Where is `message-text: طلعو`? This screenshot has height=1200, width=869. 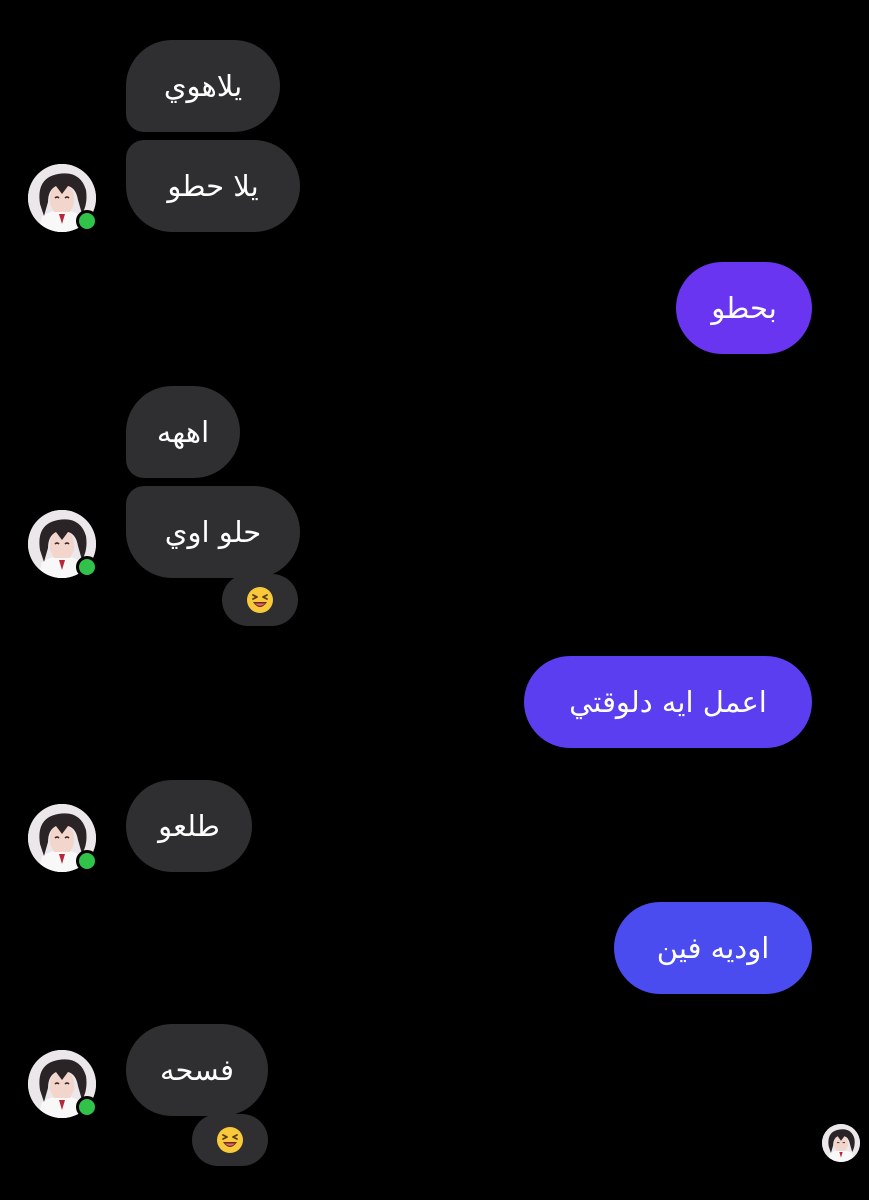
message-text: طلعو is located at coordinates (189, 825).